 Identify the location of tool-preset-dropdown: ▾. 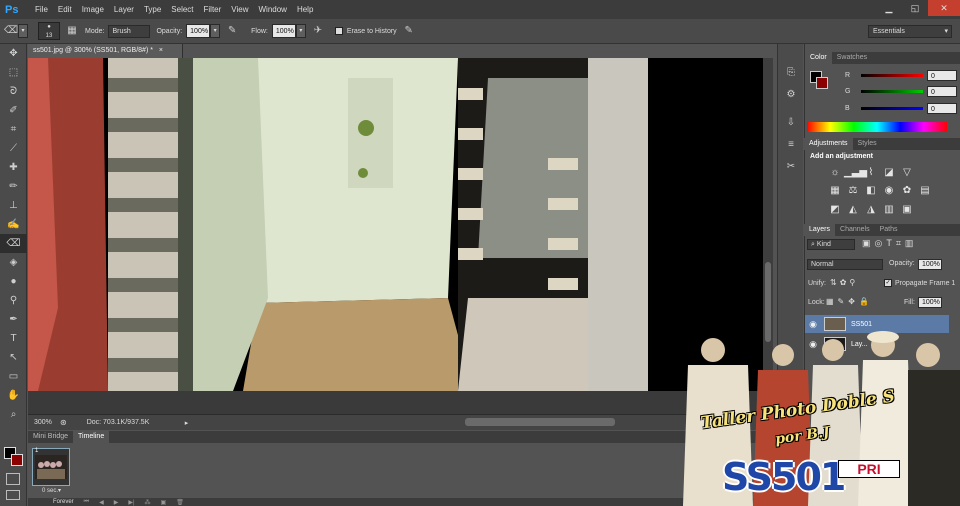
(23, 31).